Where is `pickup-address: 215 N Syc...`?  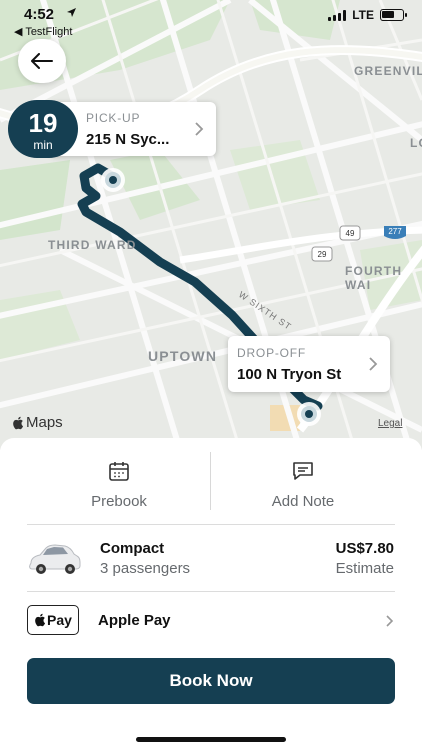
pickup-address: 215 N Syc... is located at coordinates (128, 139).